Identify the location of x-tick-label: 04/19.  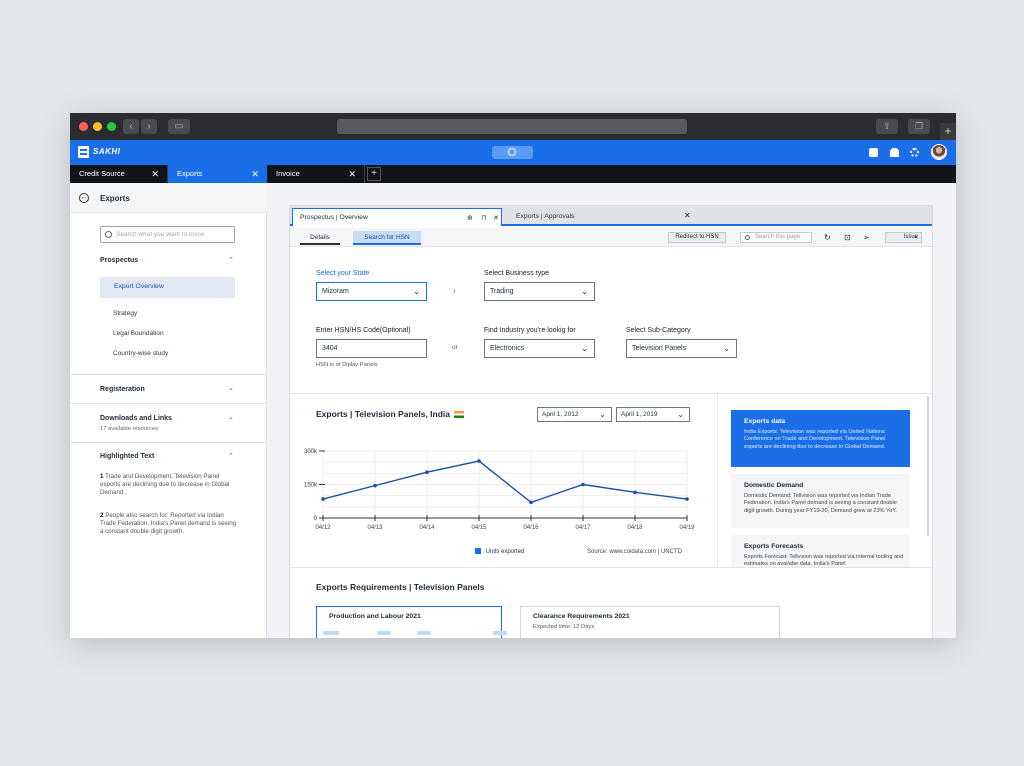
(687, 528).